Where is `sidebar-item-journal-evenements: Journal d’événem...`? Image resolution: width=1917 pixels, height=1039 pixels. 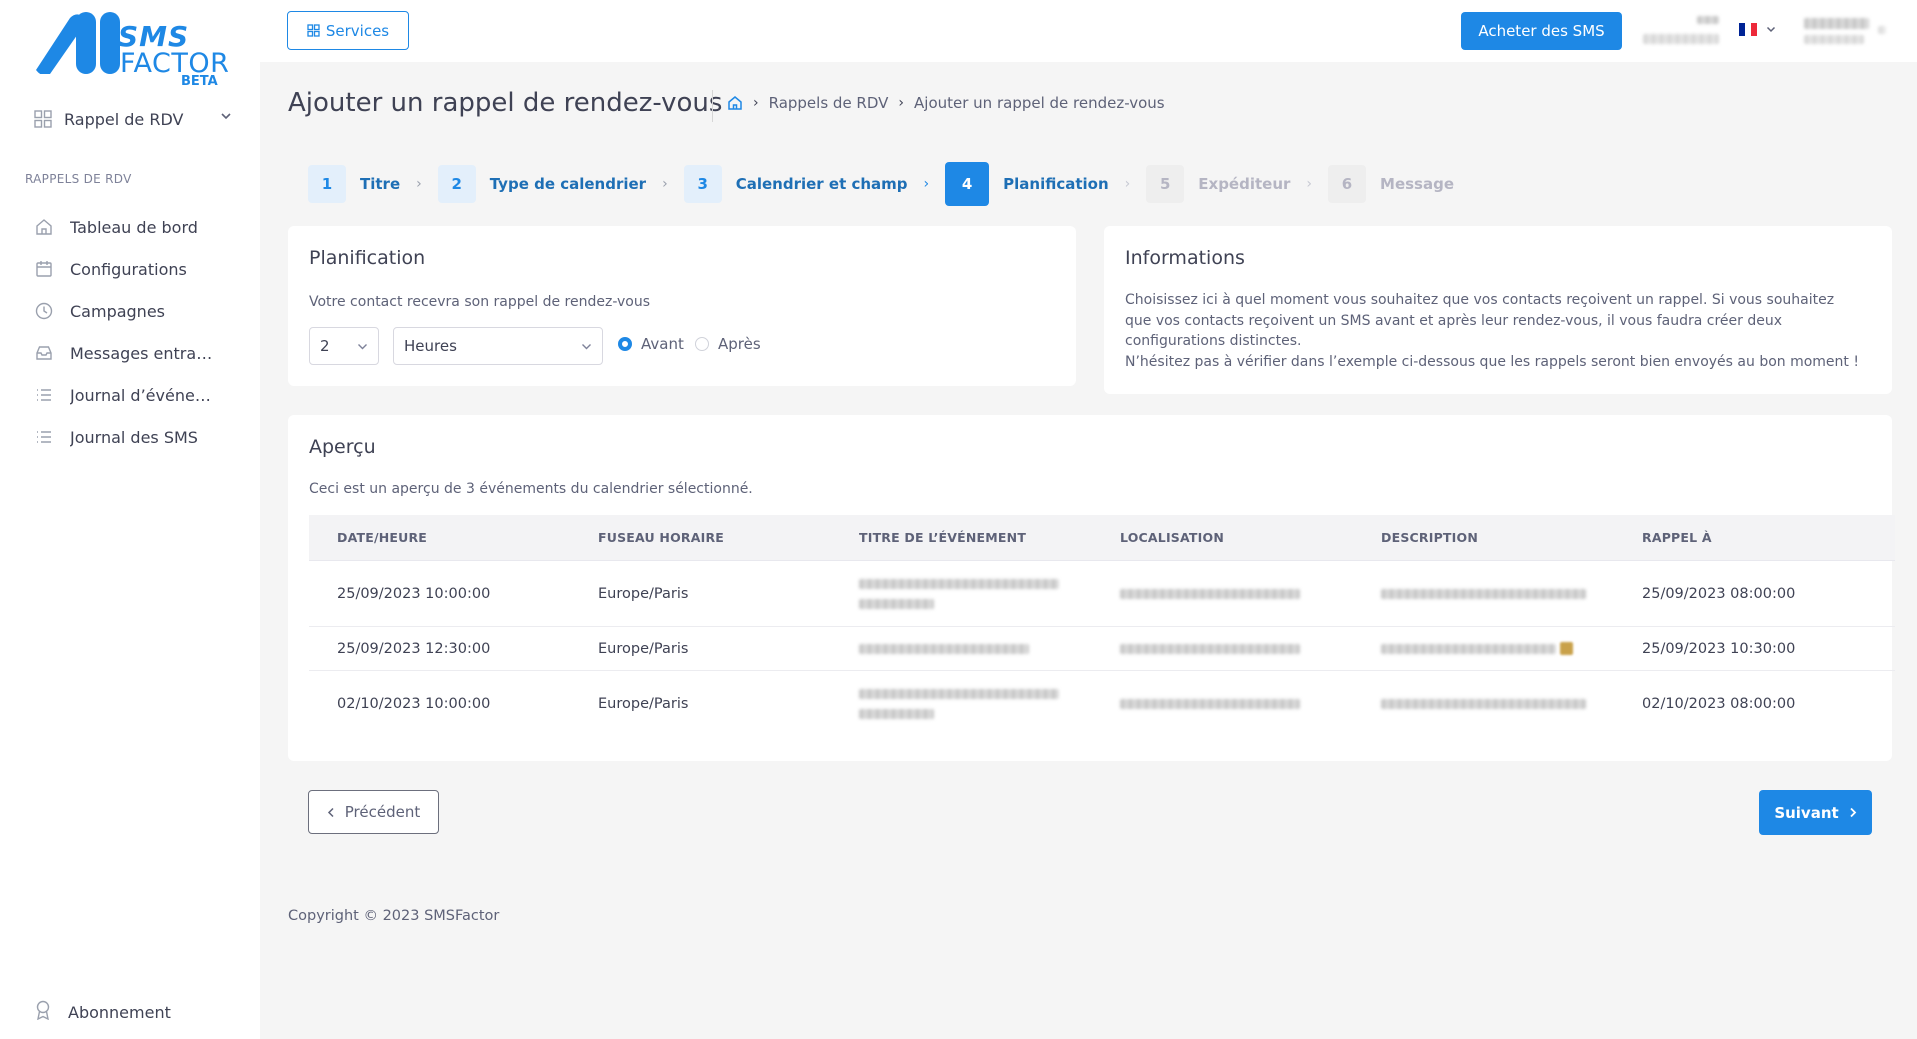 sidebar-item-journal-evenements: Journal d’événem... is located at coordinates (130, 395).